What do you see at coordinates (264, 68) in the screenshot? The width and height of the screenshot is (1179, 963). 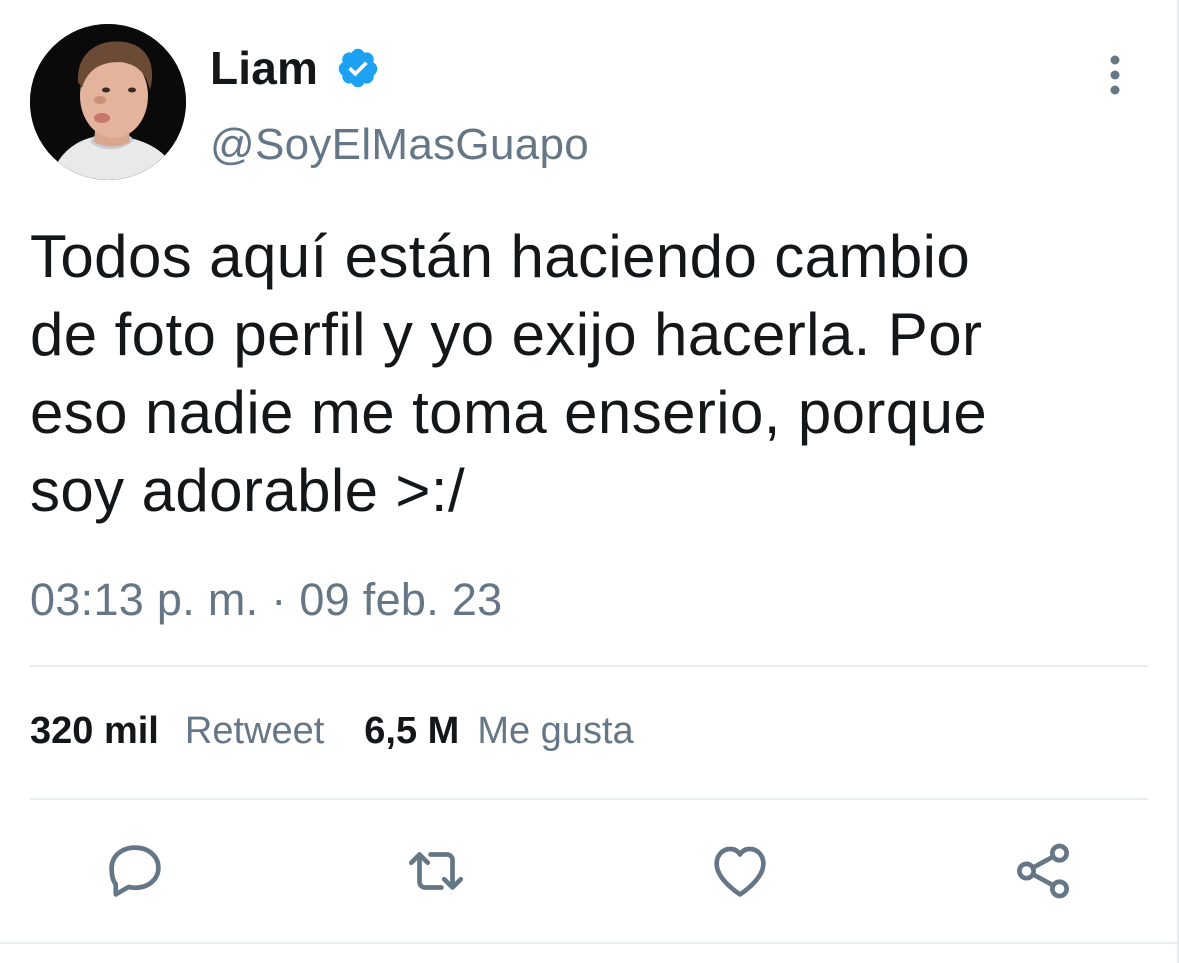 I see `author-display-name: Liam` at bounding box center [264, 68].